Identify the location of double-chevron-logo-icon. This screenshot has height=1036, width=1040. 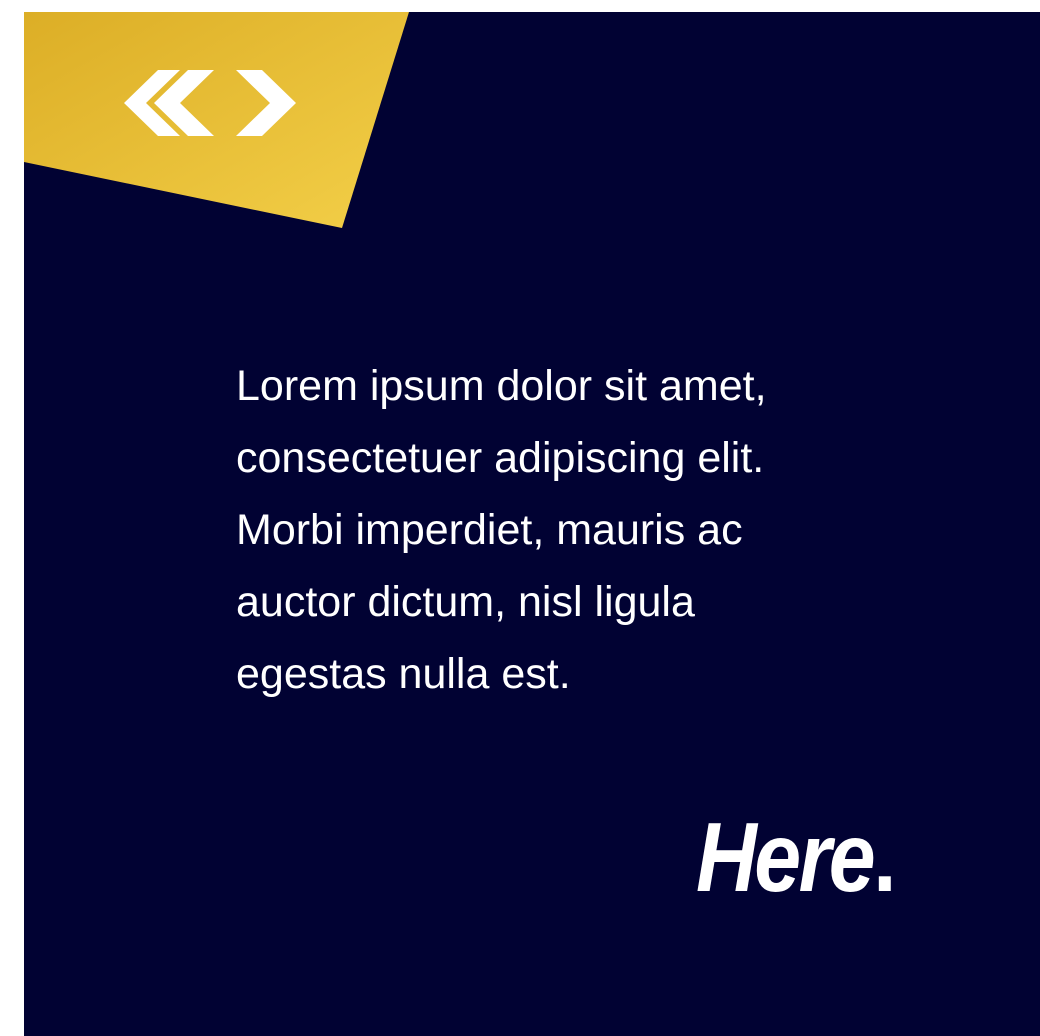
(210, 103).